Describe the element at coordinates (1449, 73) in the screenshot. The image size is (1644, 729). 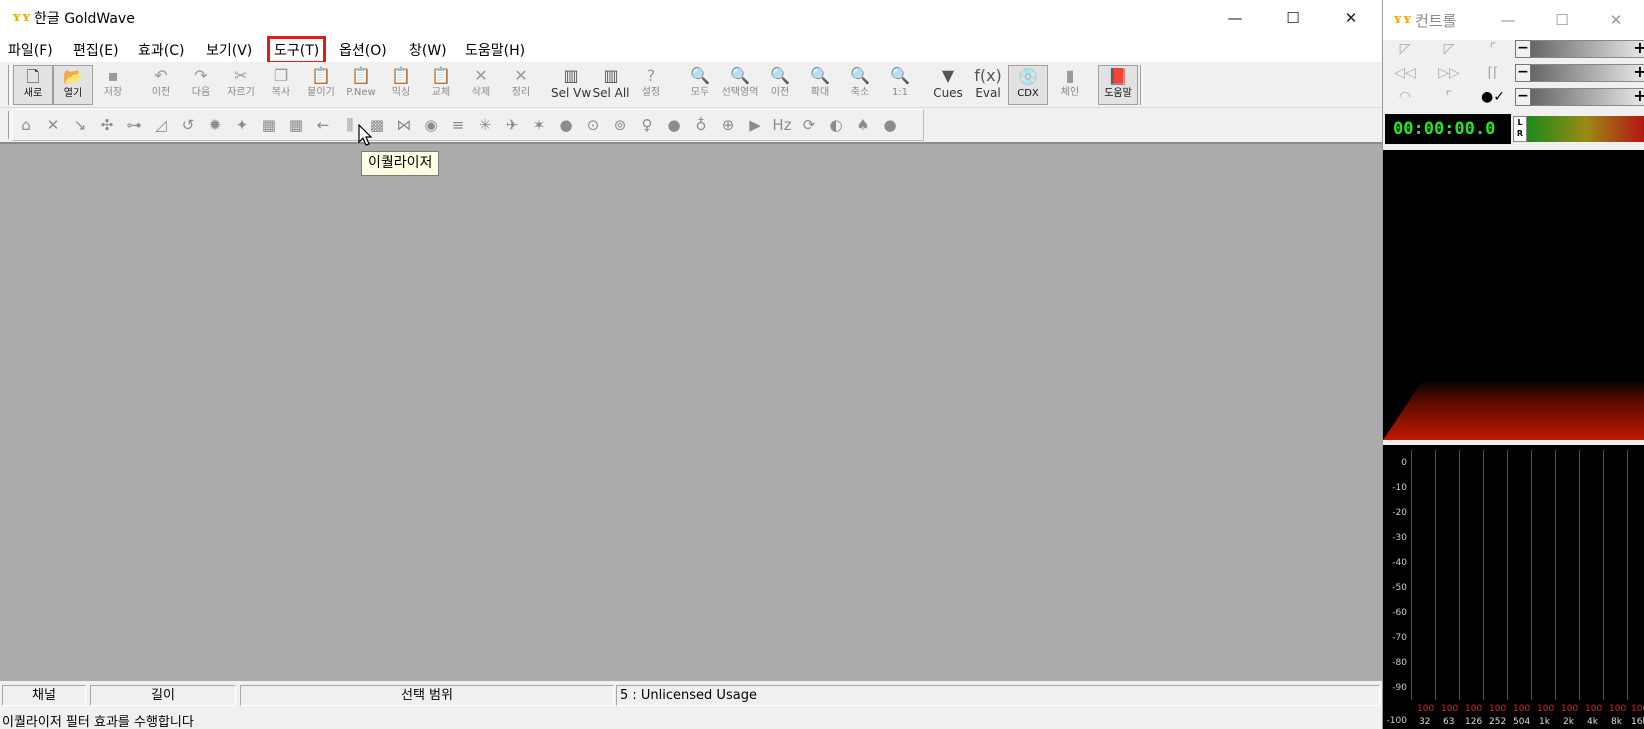
I see `fast-forward-button: ▷▷` at that location.